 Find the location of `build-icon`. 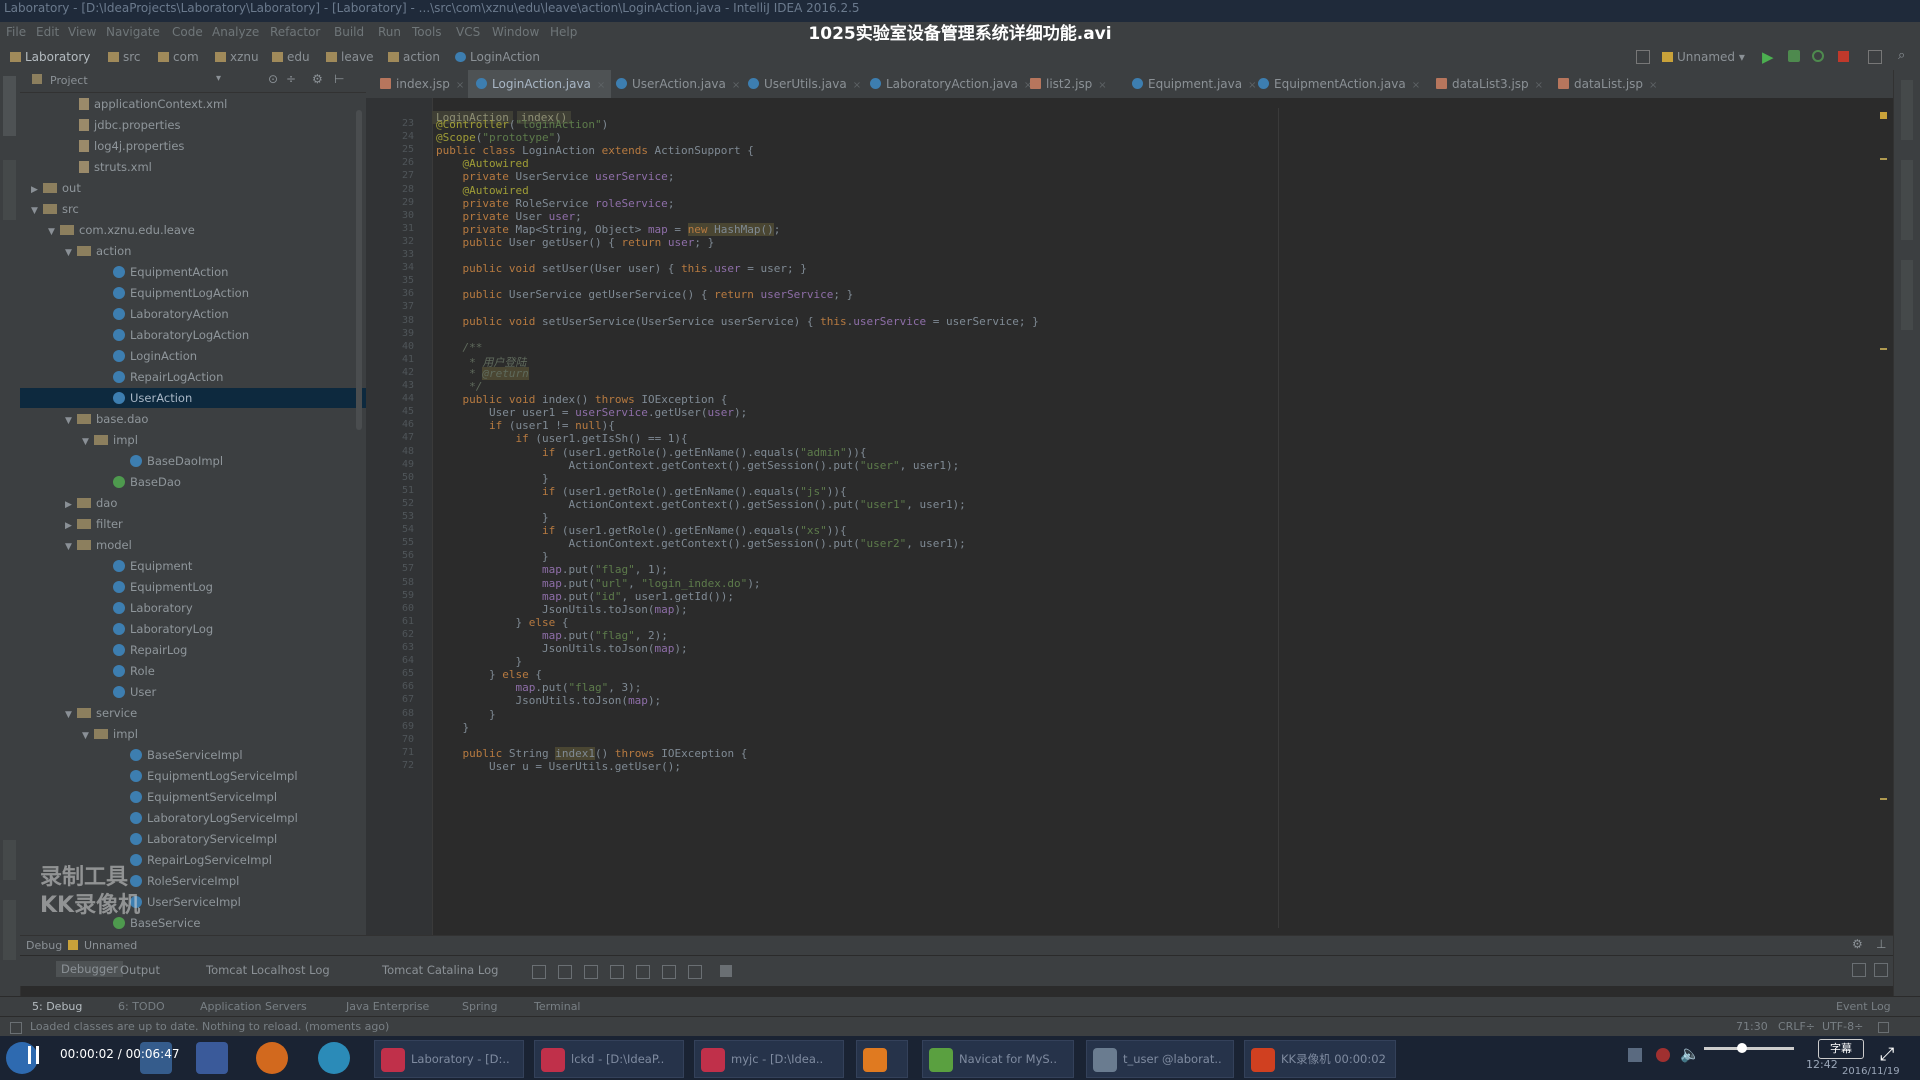

build-icon is located at coordinates (1643, 57).